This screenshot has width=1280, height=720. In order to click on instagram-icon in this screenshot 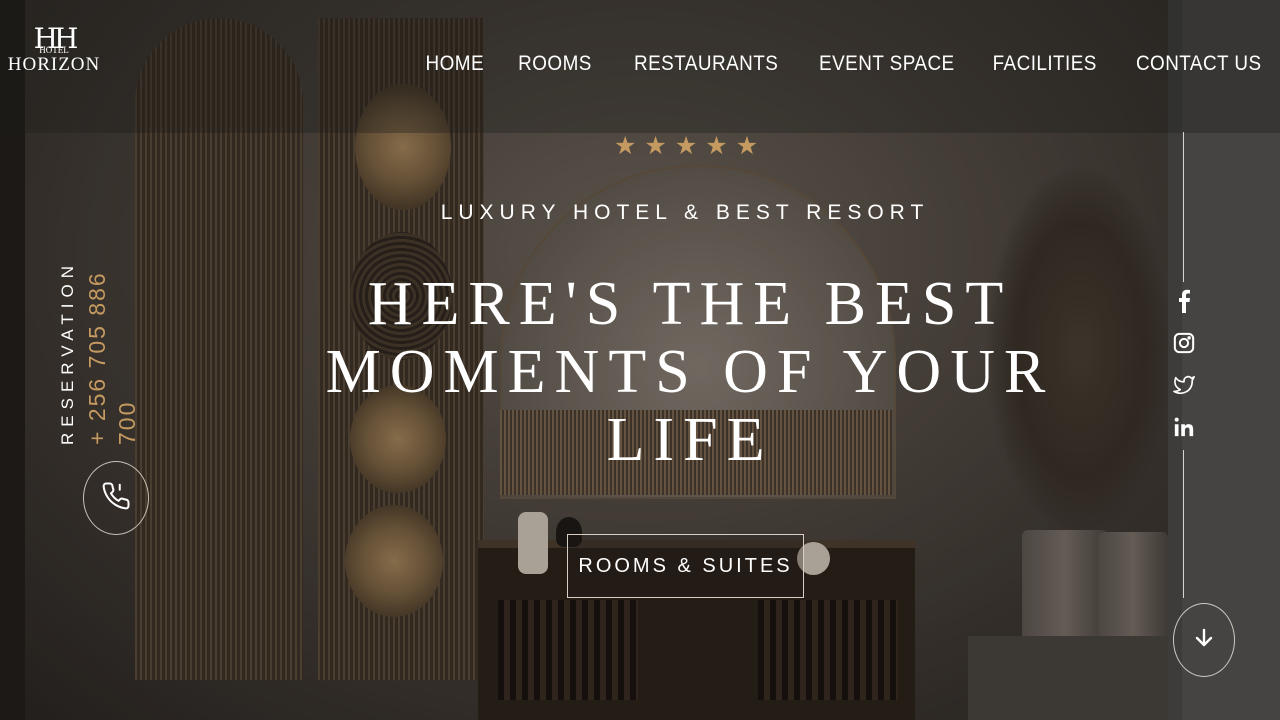, I will do `click(1184, 343)`.